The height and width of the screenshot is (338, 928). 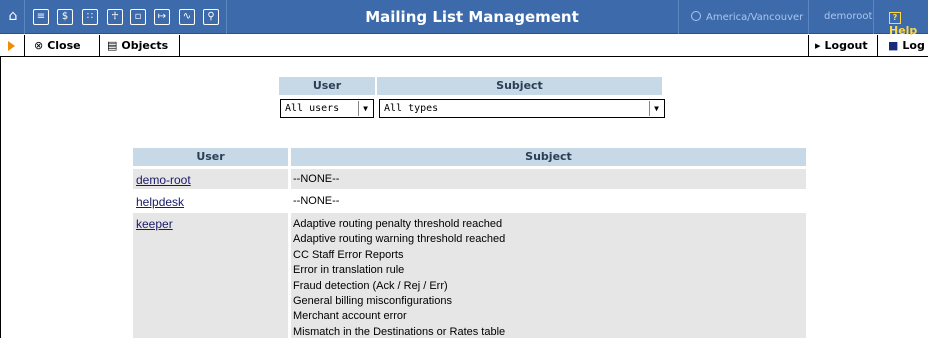 I want to click on window-icon: ▫, so click(x=138, y=17).